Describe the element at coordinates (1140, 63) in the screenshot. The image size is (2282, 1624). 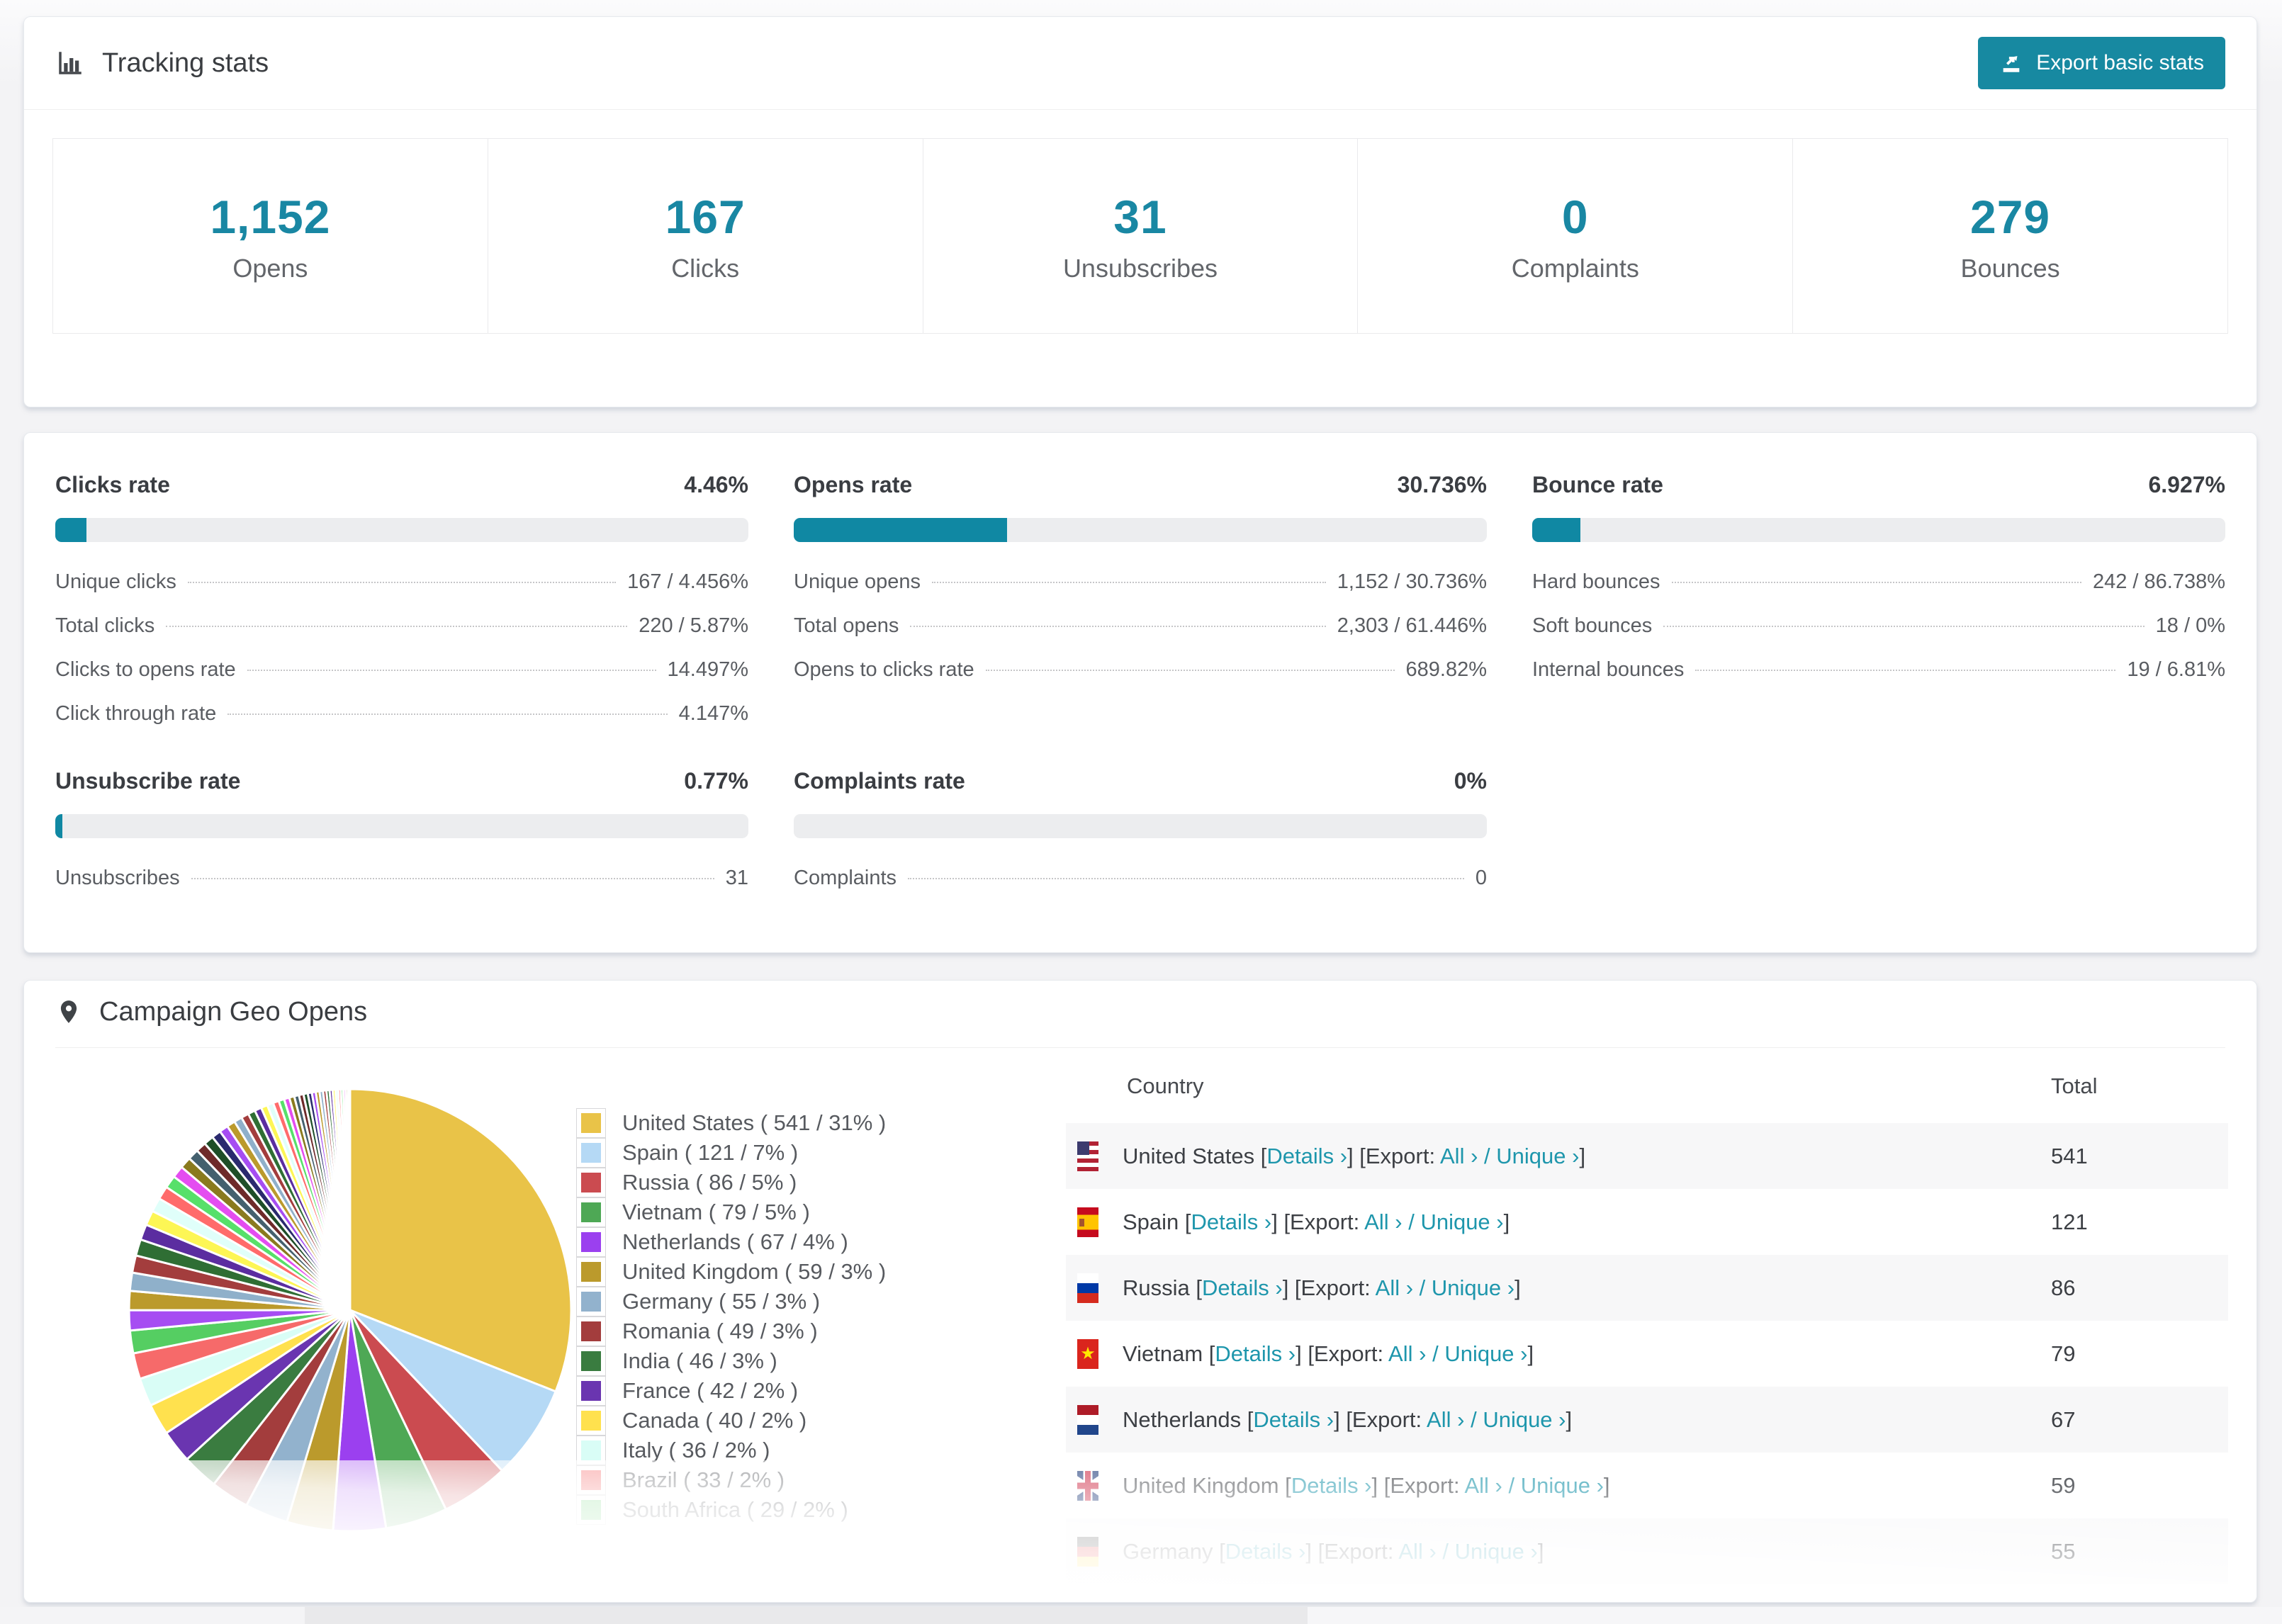
I see `tracking-stats-header: Tracking stats Export basic stats` at that location.